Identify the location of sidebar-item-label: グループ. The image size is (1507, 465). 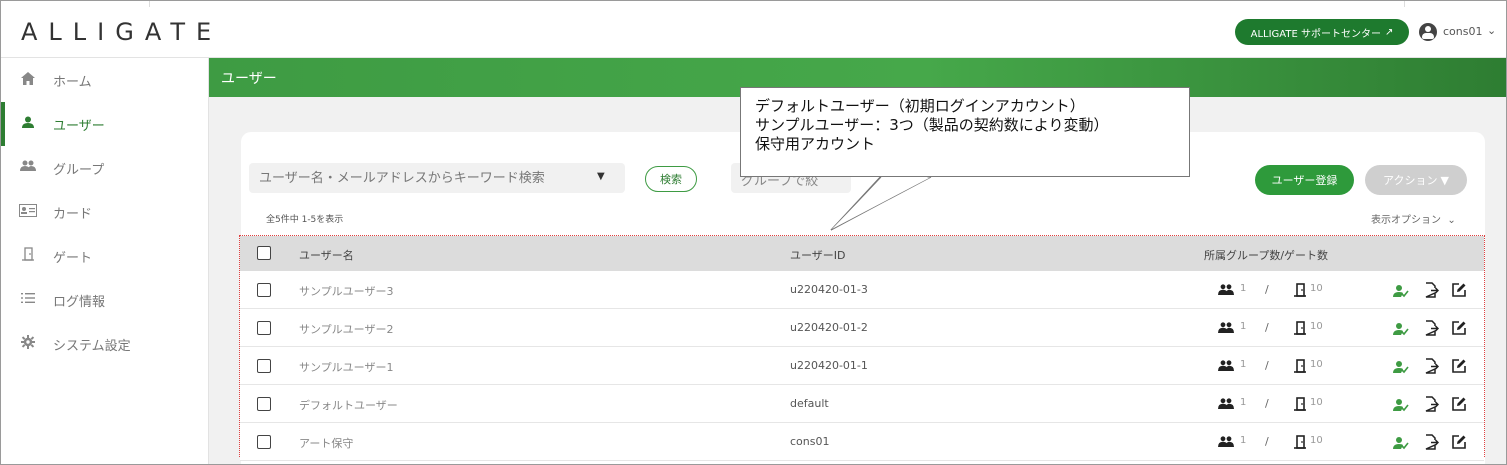
(79, 170).